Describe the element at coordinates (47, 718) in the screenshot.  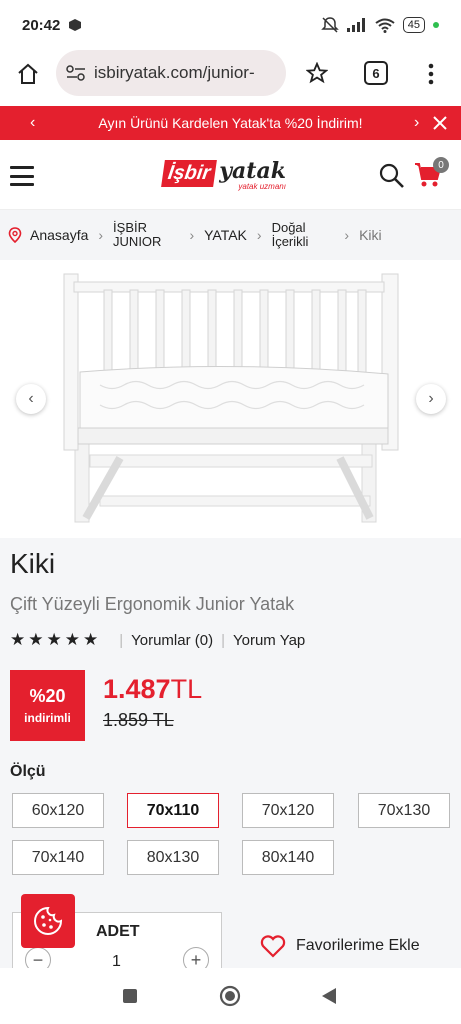
I see `discount-label: indirimli` at that location.